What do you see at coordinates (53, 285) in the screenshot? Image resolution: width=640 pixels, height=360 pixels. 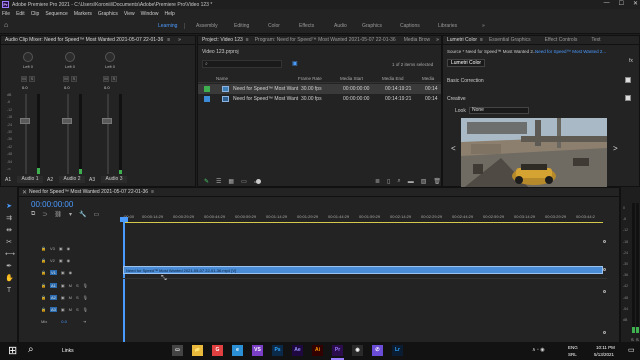 I see `track-label: A1` at bounding box center [53, 285].